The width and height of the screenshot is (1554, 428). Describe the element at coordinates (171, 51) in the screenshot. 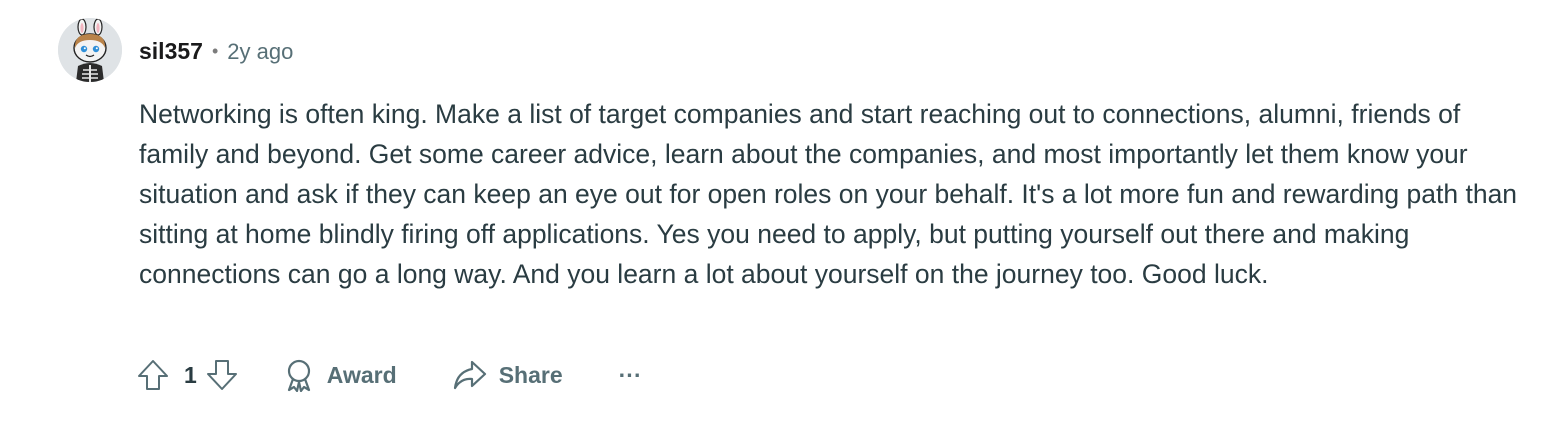

I see `username: sil357` at that location.